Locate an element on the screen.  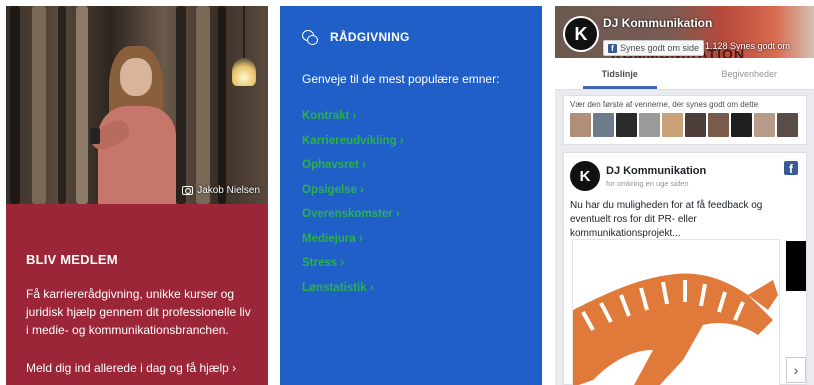
topic-item: Lønstatistik › is located at coordinates (422, 288).